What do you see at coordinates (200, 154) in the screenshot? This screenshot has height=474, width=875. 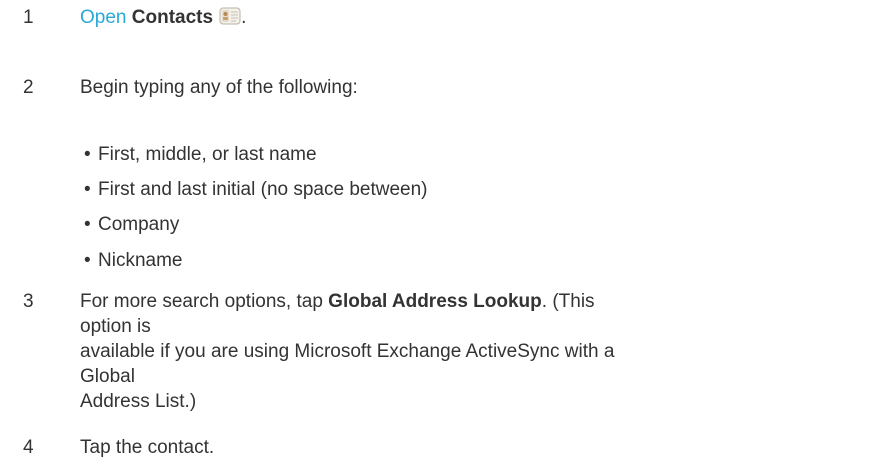 I see `list-item: • First, middle, or last name` at bounding box center [200, 154].